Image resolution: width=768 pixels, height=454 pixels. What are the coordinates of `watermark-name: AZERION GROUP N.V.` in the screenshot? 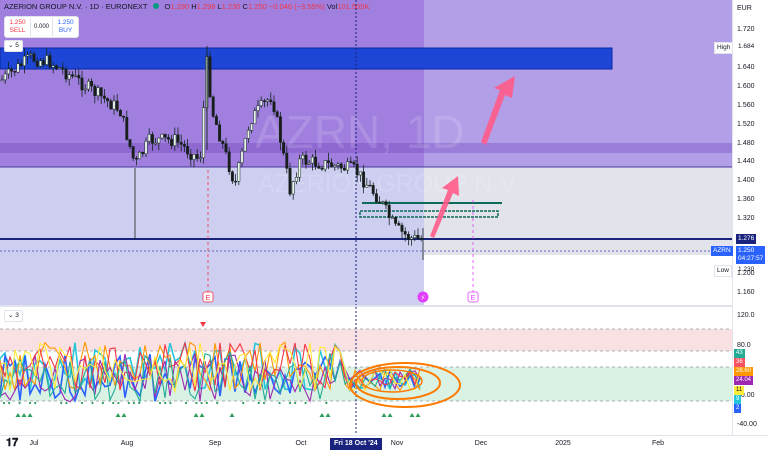 It's located at (389, 184).